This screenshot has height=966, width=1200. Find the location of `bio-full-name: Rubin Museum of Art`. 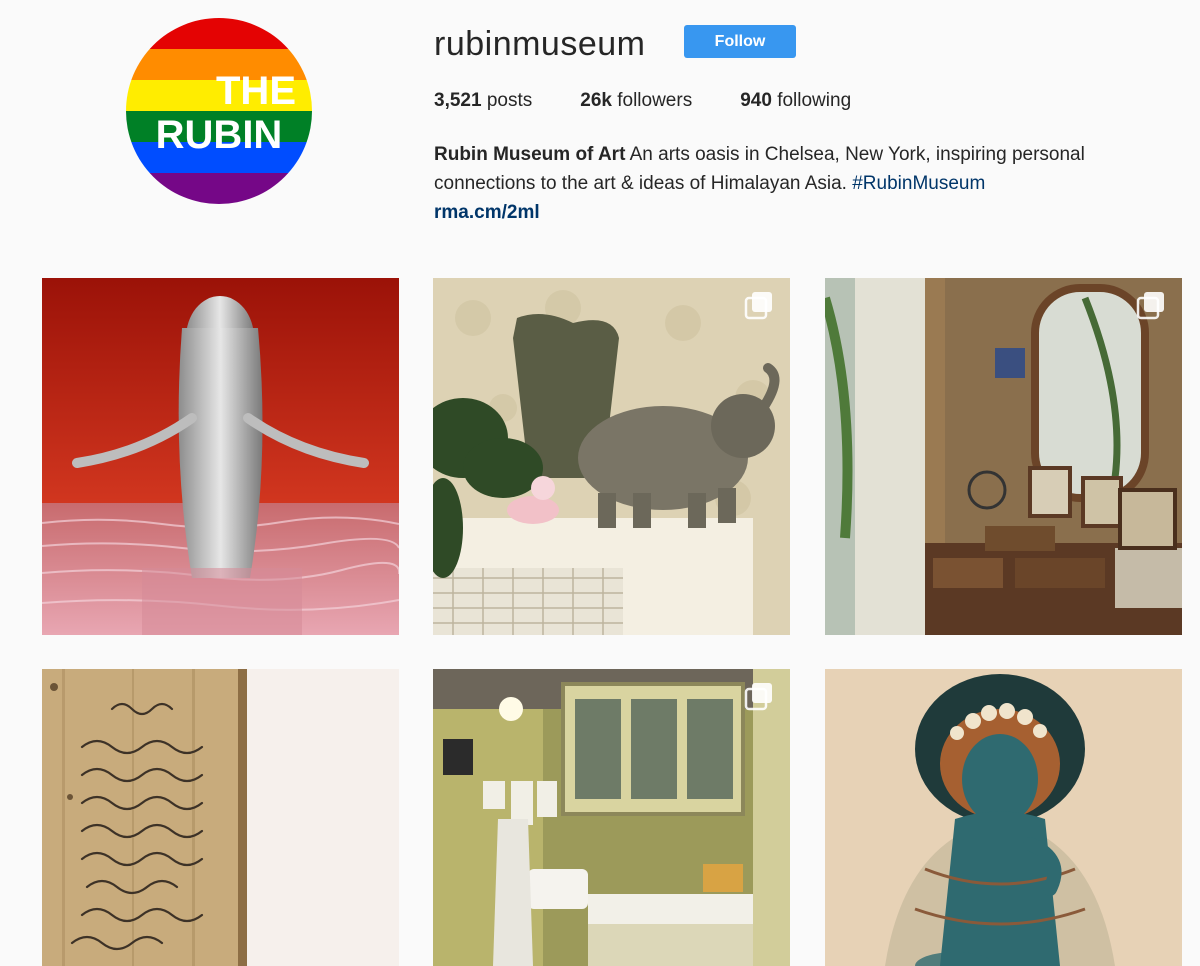

bio-full-name: Rubin Museum of Art is located at coordinates (530, 154).